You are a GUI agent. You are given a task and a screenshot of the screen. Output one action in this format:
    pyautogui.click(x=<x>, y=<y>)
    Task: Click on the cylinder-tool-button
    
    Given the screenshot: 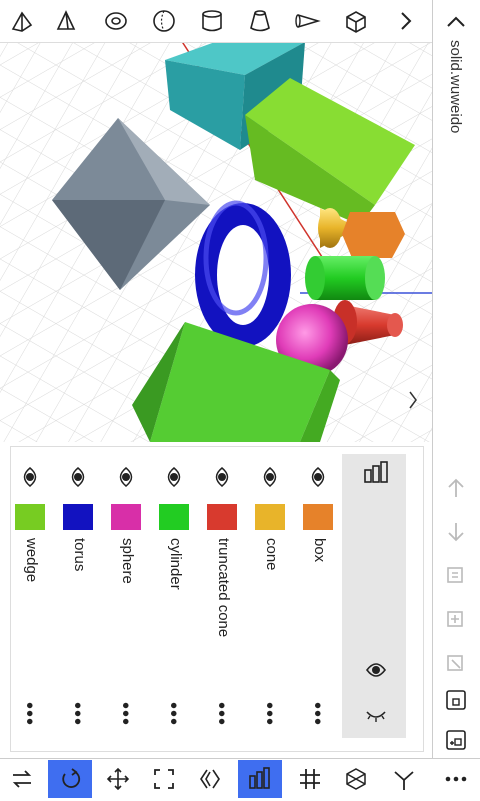 What is the action you would take?
    pyautogui.click(x=212, y=21)
    